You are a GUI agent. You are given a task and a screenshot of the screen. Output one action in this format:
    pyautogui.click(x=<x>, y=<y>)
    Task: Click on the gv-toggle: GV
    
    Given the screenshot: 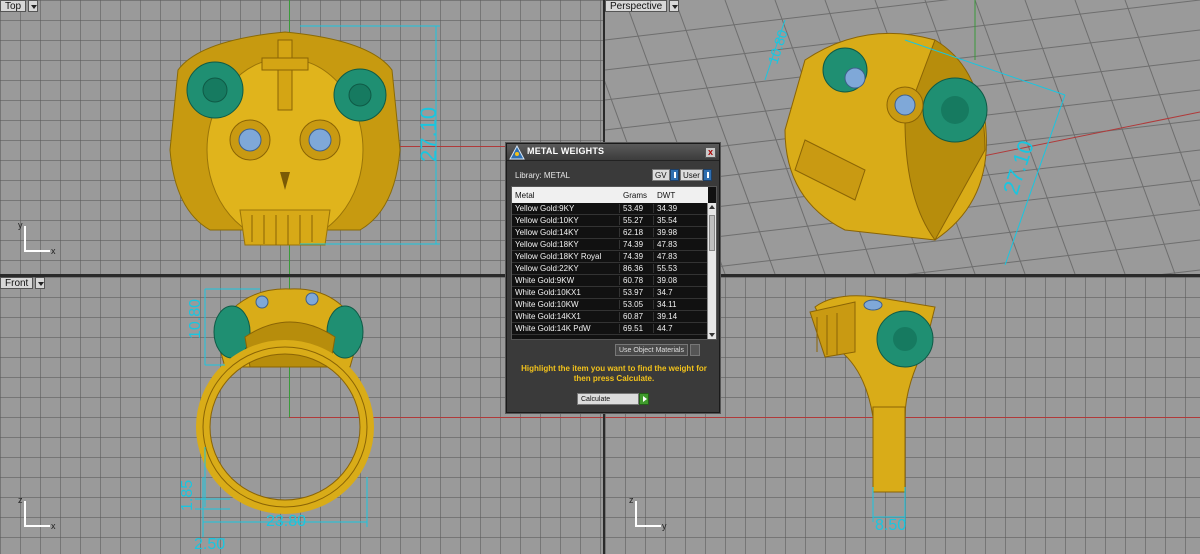 What is the action you would take?
    pyautogui.click(x=665, y=175)
    